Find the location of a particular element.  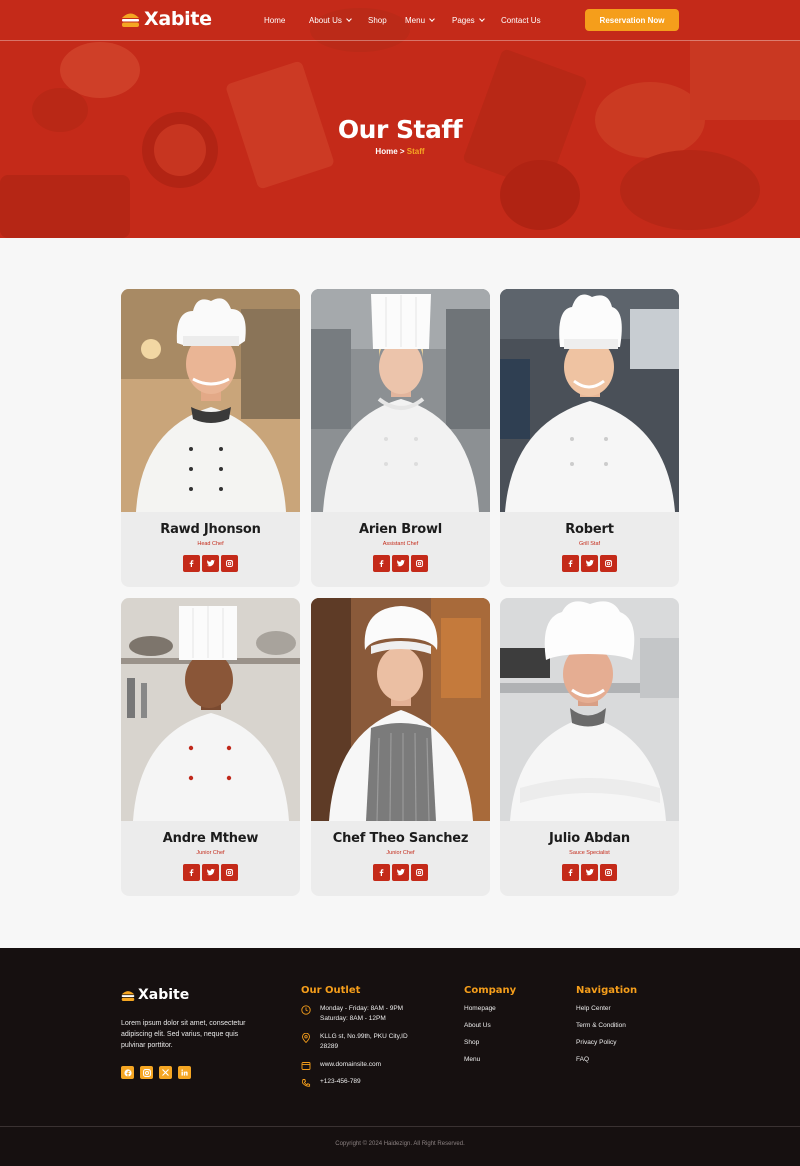

nav-item-menu: Menu is located at coordinates (428, 20).